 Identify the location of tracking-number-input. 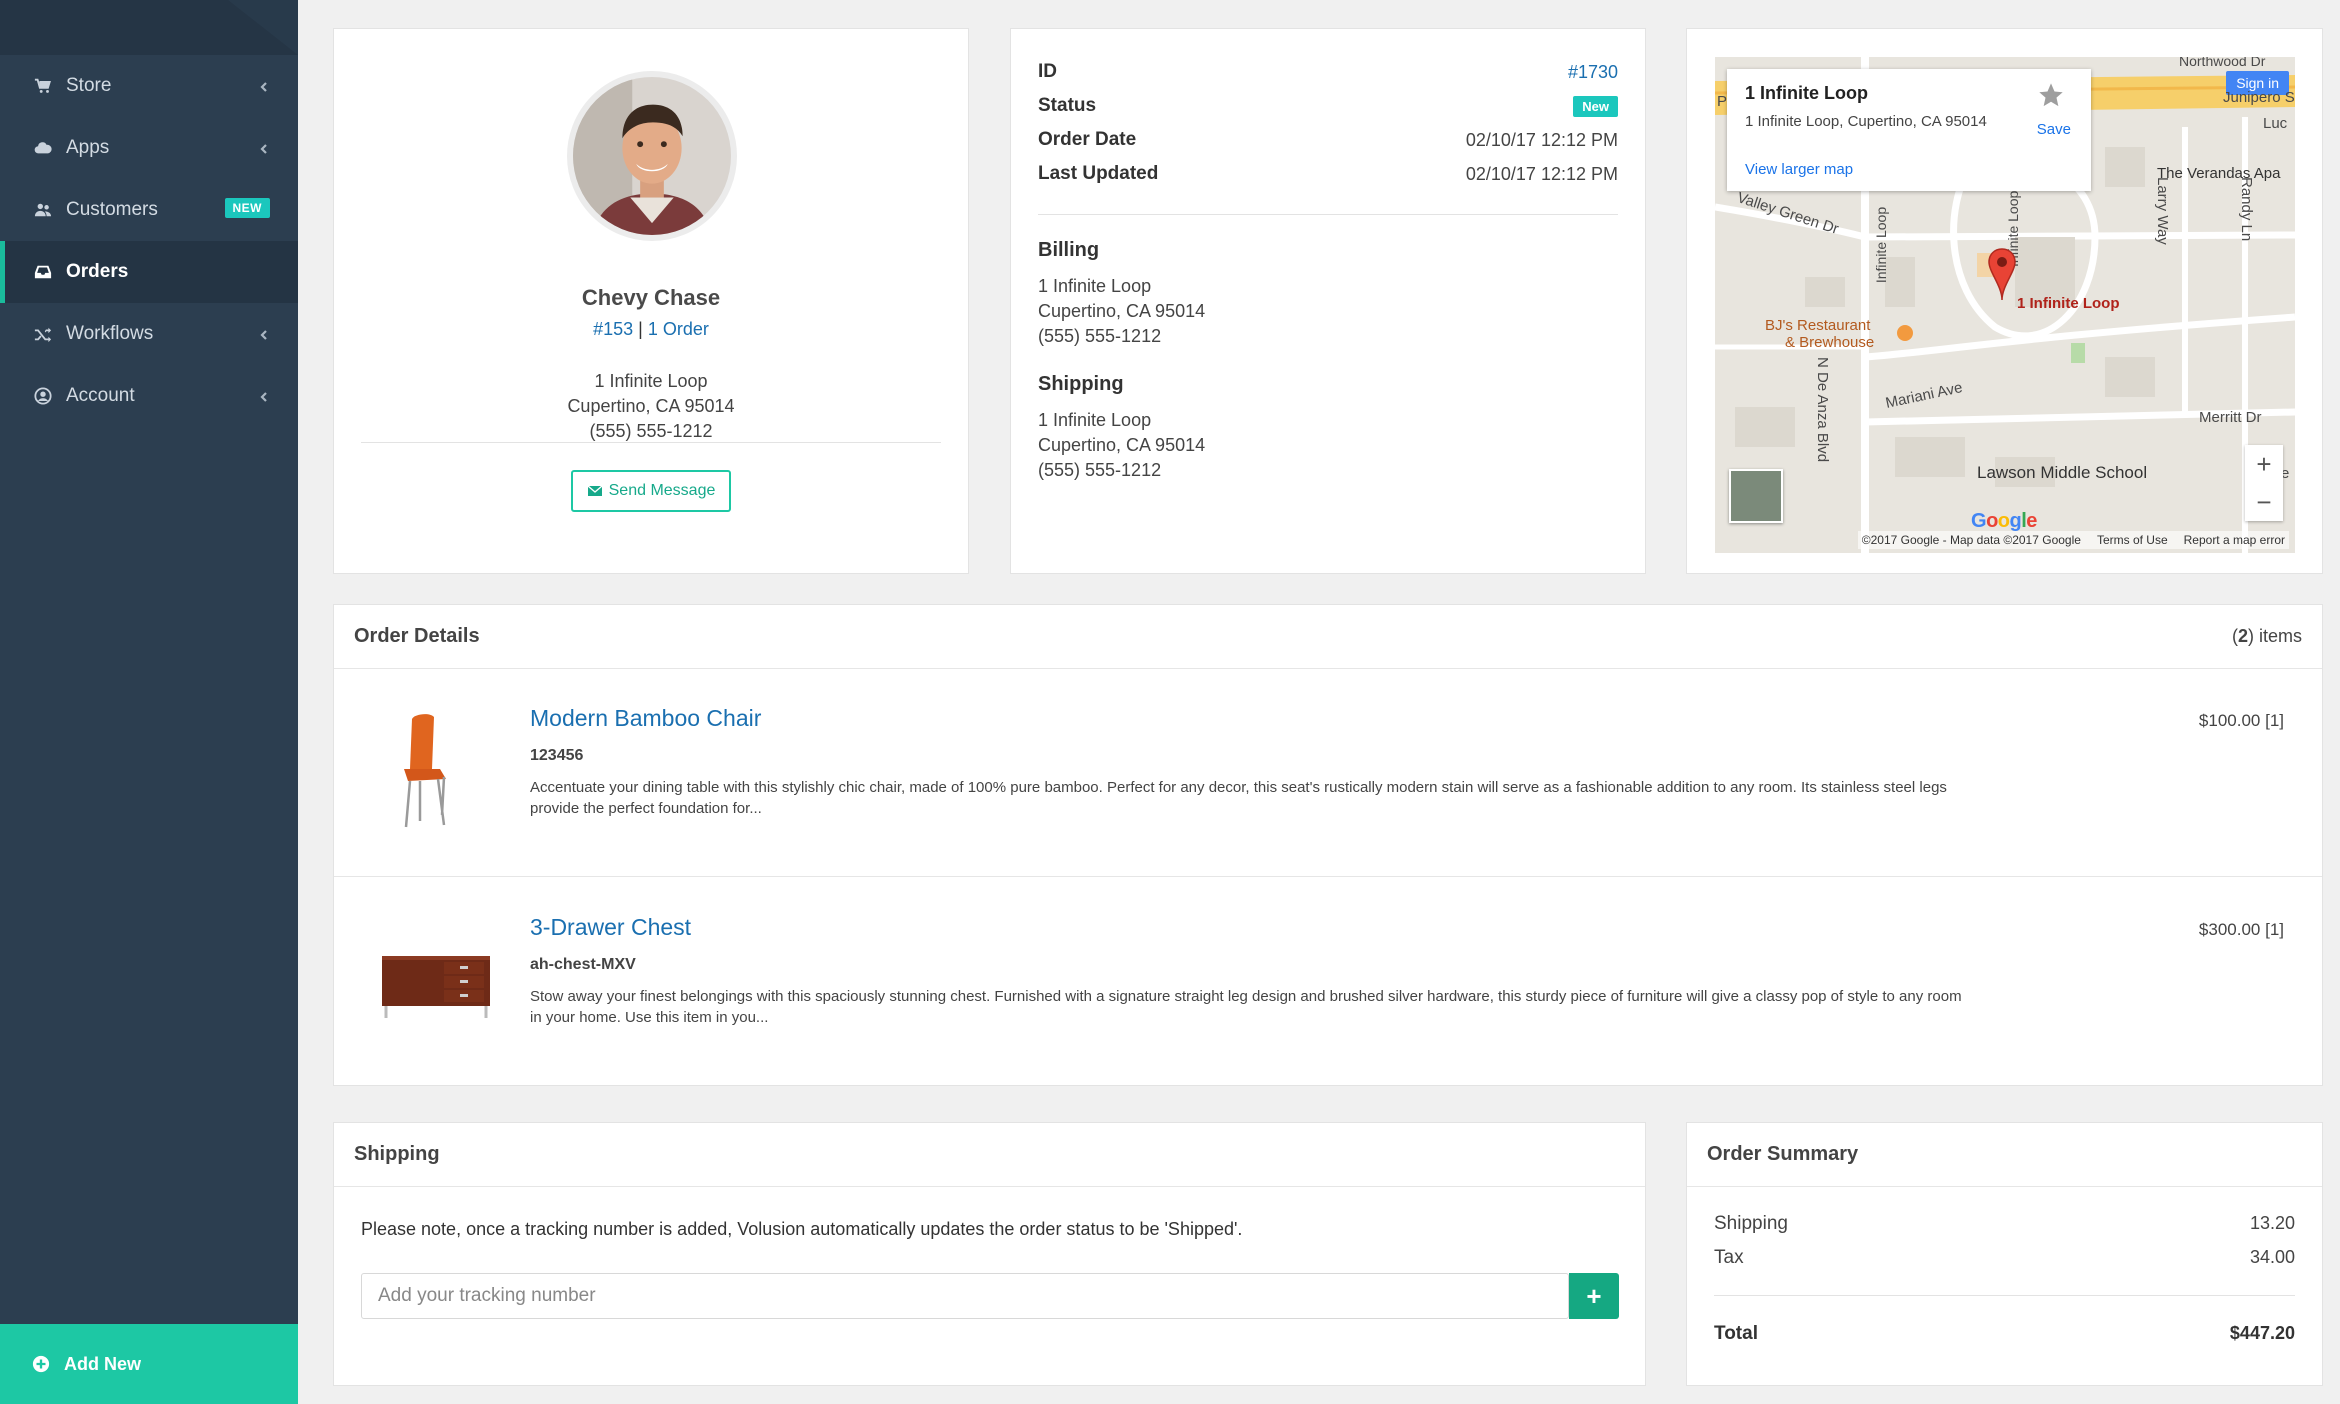
(965, 1296).